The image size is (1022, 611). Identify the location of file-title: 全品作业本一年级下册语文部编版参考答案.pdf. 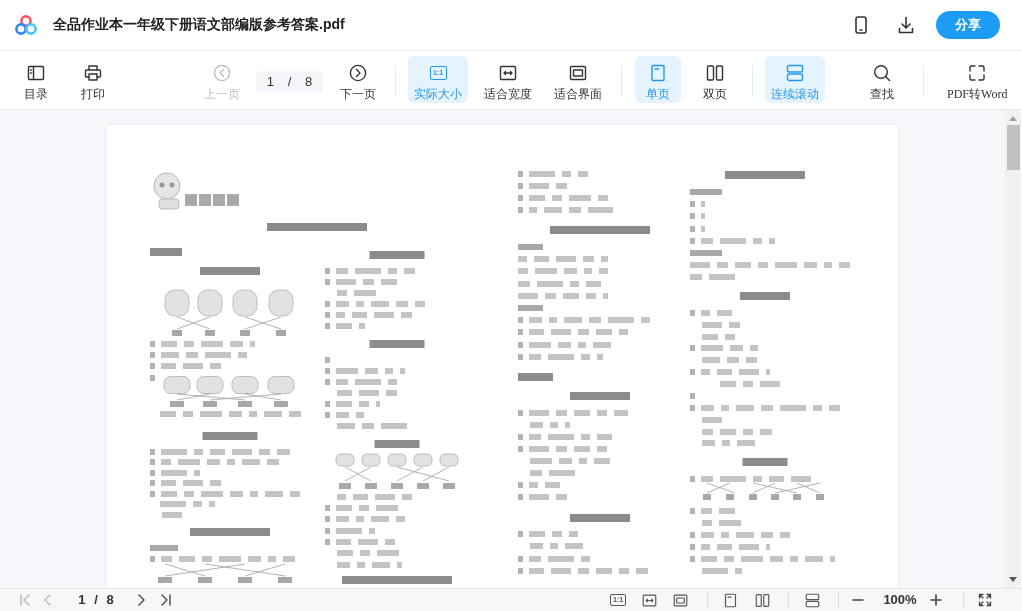
(199, 25).